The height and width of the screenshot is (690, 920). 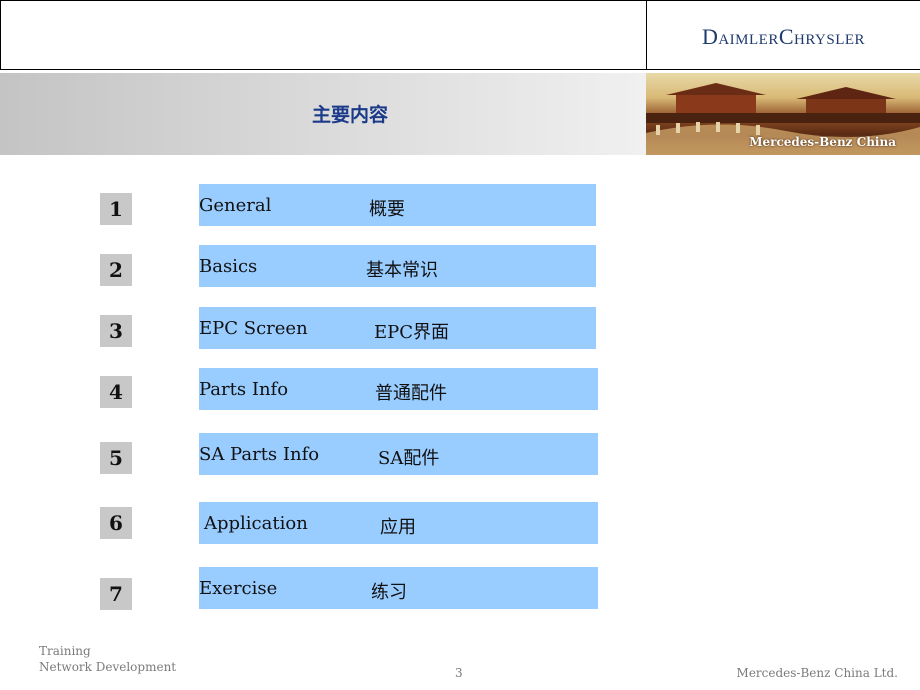 What do you see at coordinates (116, 458) in the screenshot?
I see `item-number-box: 5` at bounding box center [116, 458].